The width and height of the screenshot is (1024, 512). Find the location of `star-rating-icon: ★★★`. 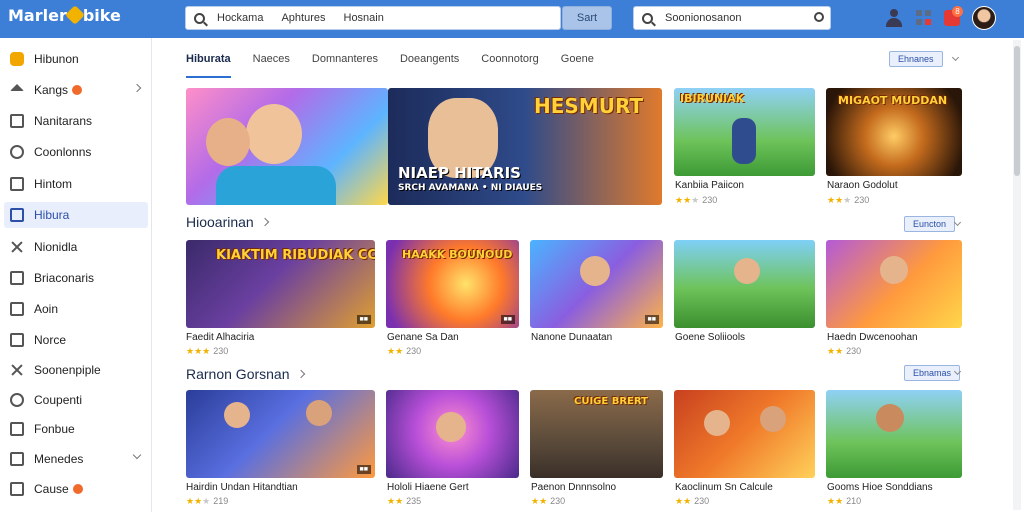

star-rating-icon: ★★★ is located at coordinates (687, 200).